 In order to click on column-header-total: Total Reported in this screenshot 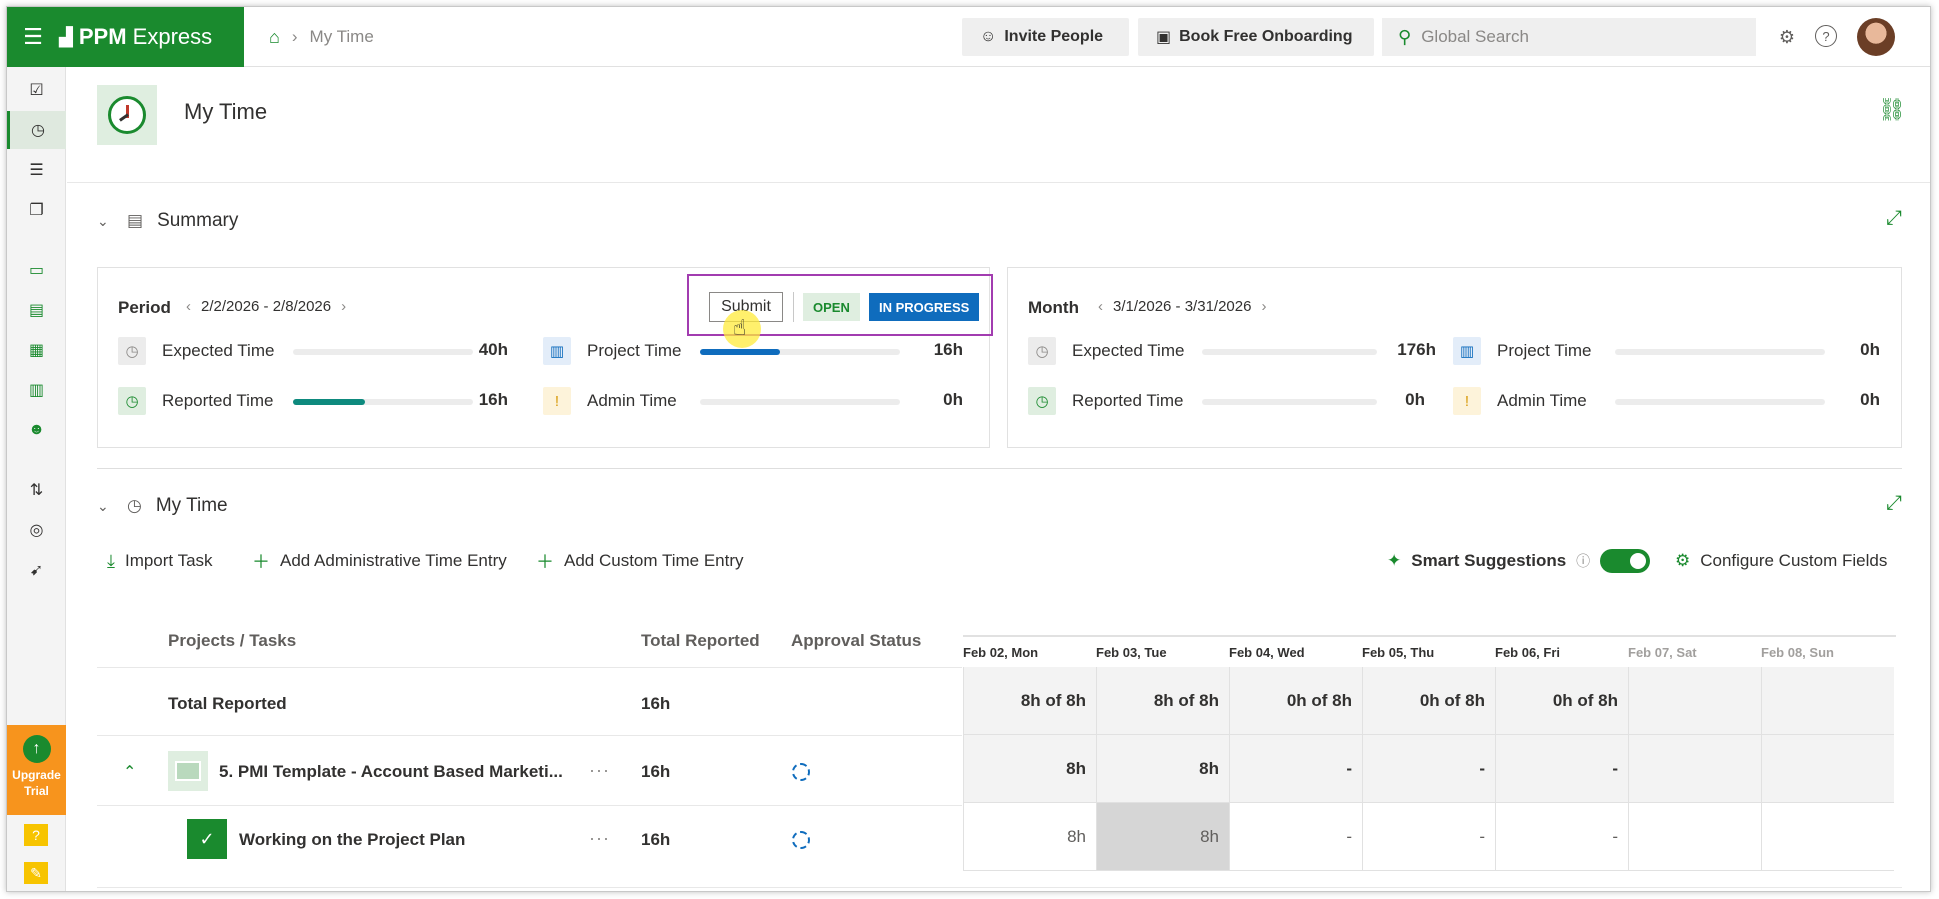, I will do `click(700, 641)`.